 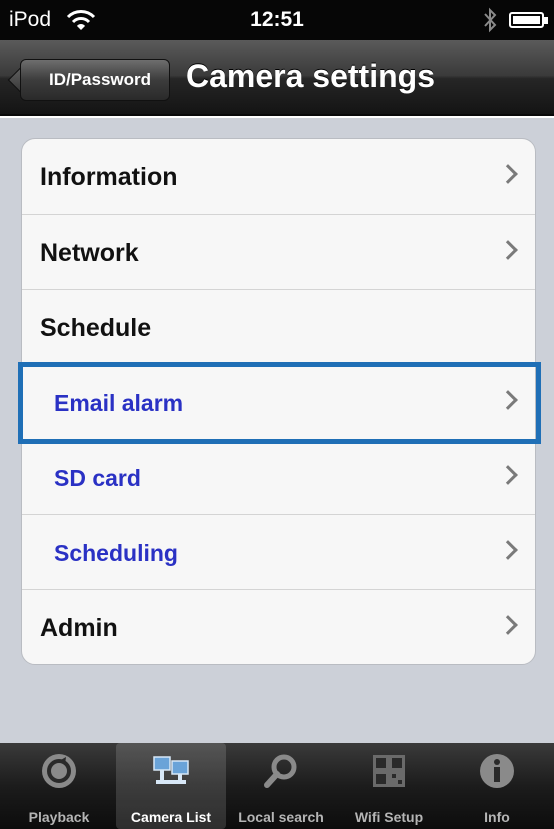 I want to click on list-item-admin: Admin, so click(x=278, y=626).